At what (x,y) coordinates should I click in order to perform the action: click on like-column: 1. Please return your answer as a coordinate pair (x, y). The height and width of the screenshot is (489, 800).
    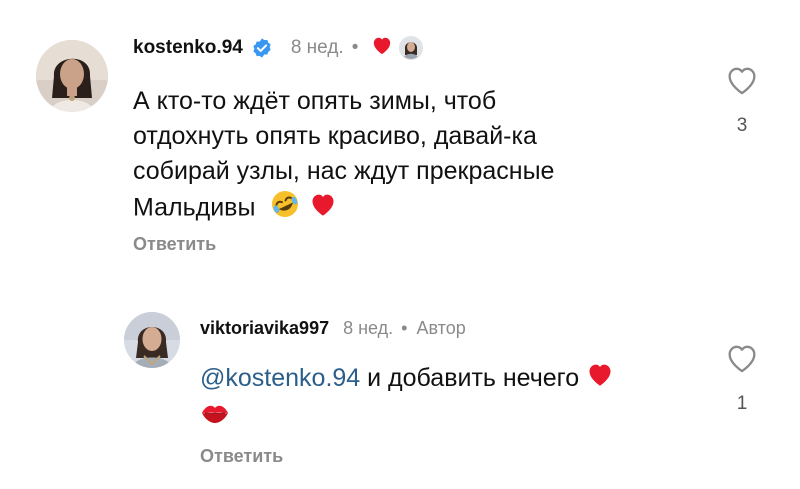
    Looking at the image, I should click on (742, 378).